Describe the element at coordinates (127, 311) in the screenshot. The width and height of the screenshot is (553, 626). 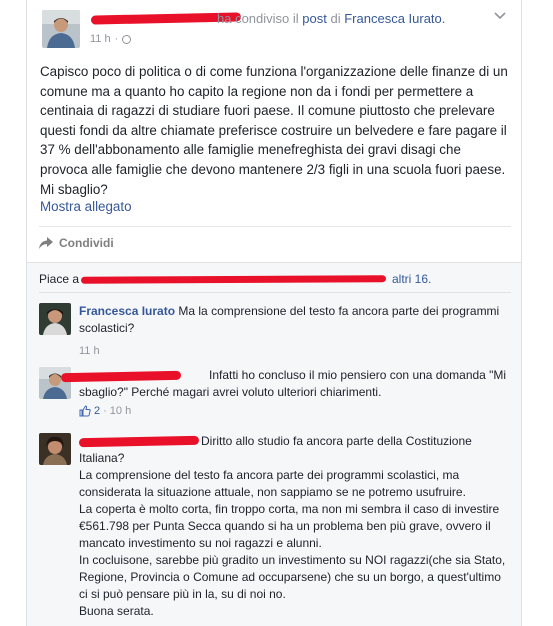
I see `comment-author-link: Francesca Iurato` at that location.